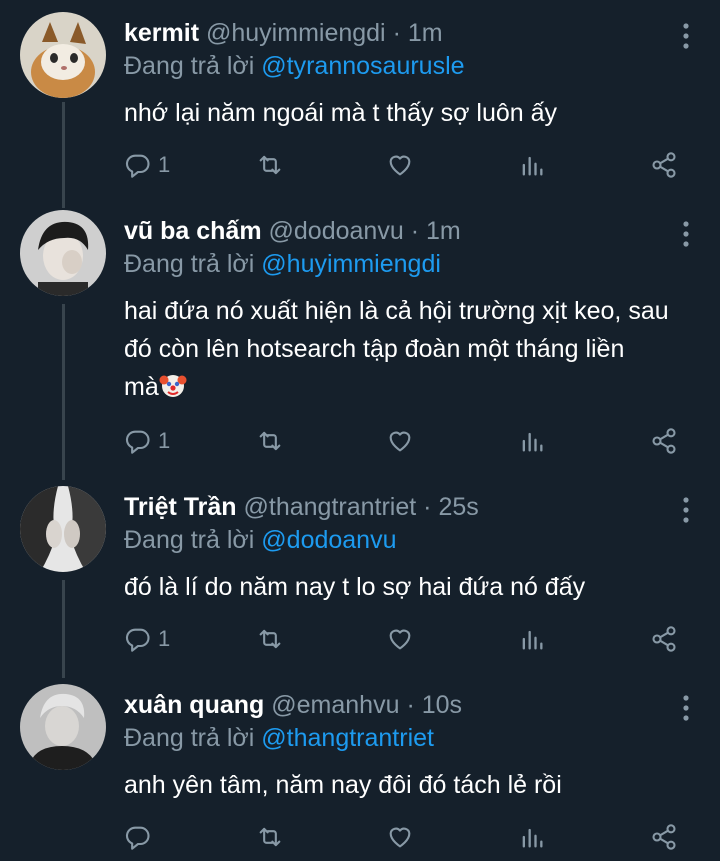 This screenshot has height=861, width=720. What do you see at coordinates (442, 705) in the screenshot?
I see `timestamp: 10s` at bounding box center [442, 705].